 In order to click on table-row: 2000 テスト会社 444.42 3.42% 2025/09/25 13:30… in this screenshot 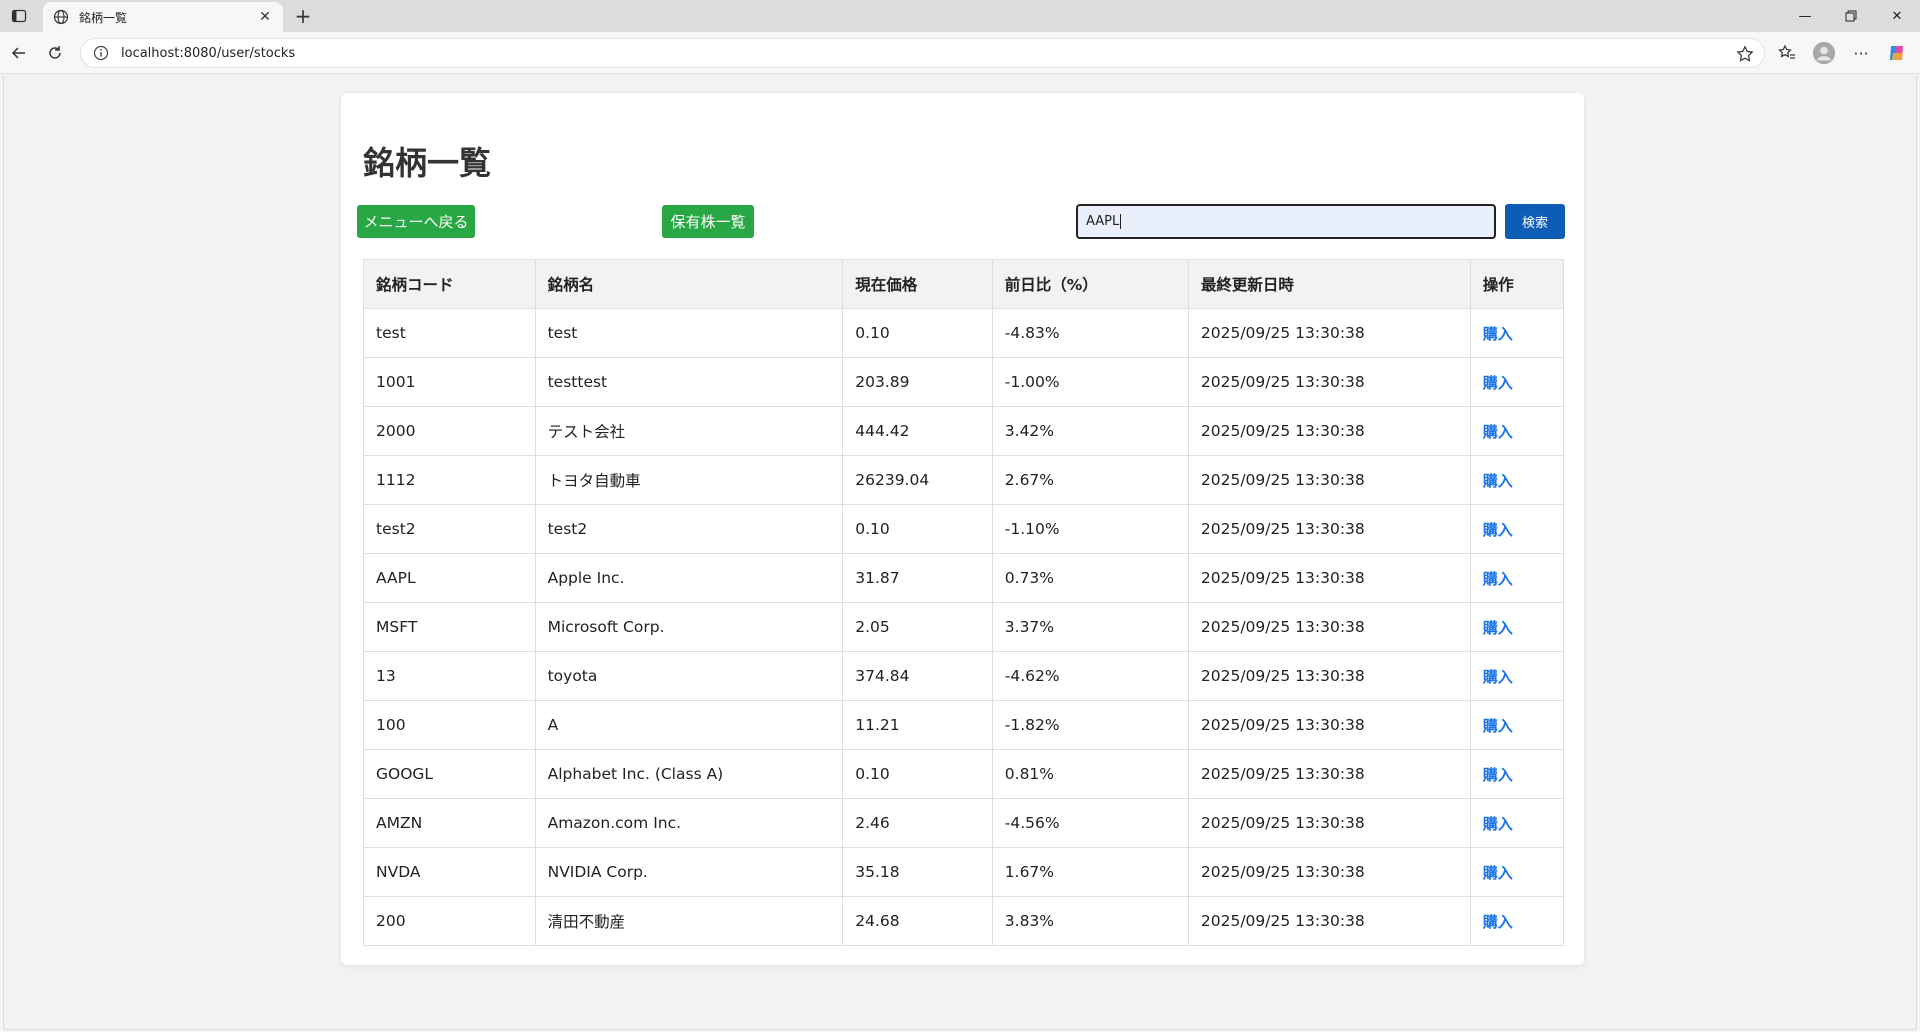, I will do `click(964, 431)`.